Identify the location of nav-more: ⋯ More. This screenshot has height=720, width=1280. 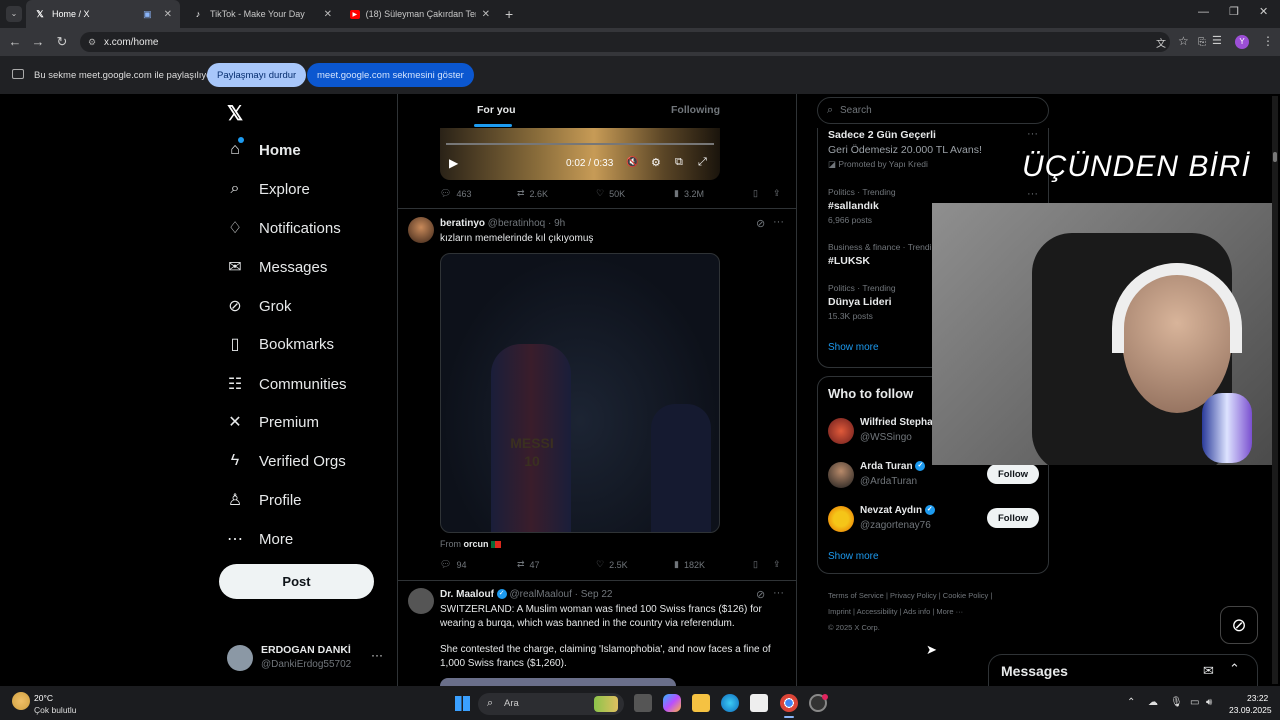
(259, 539).